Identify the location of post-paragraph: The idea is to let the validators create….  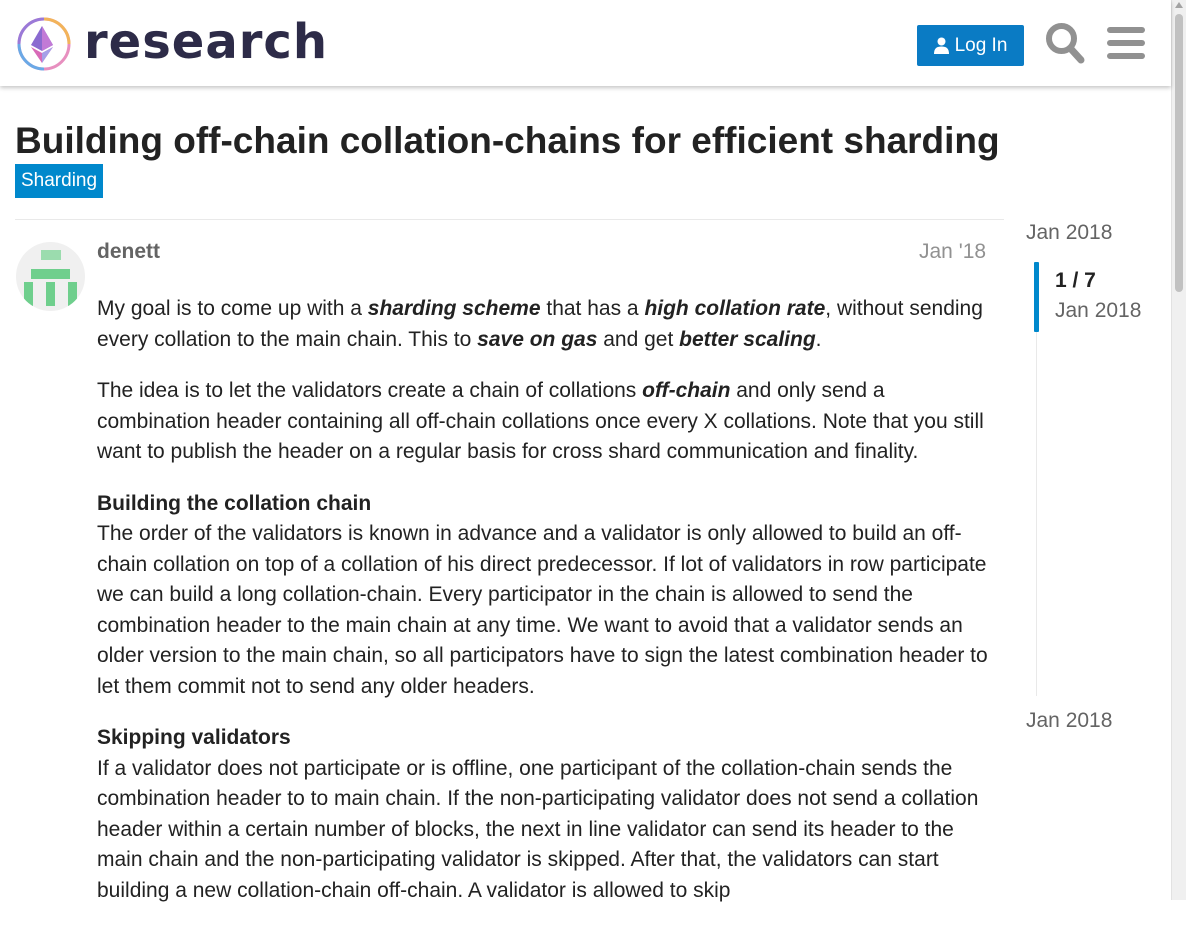
(547, 422).